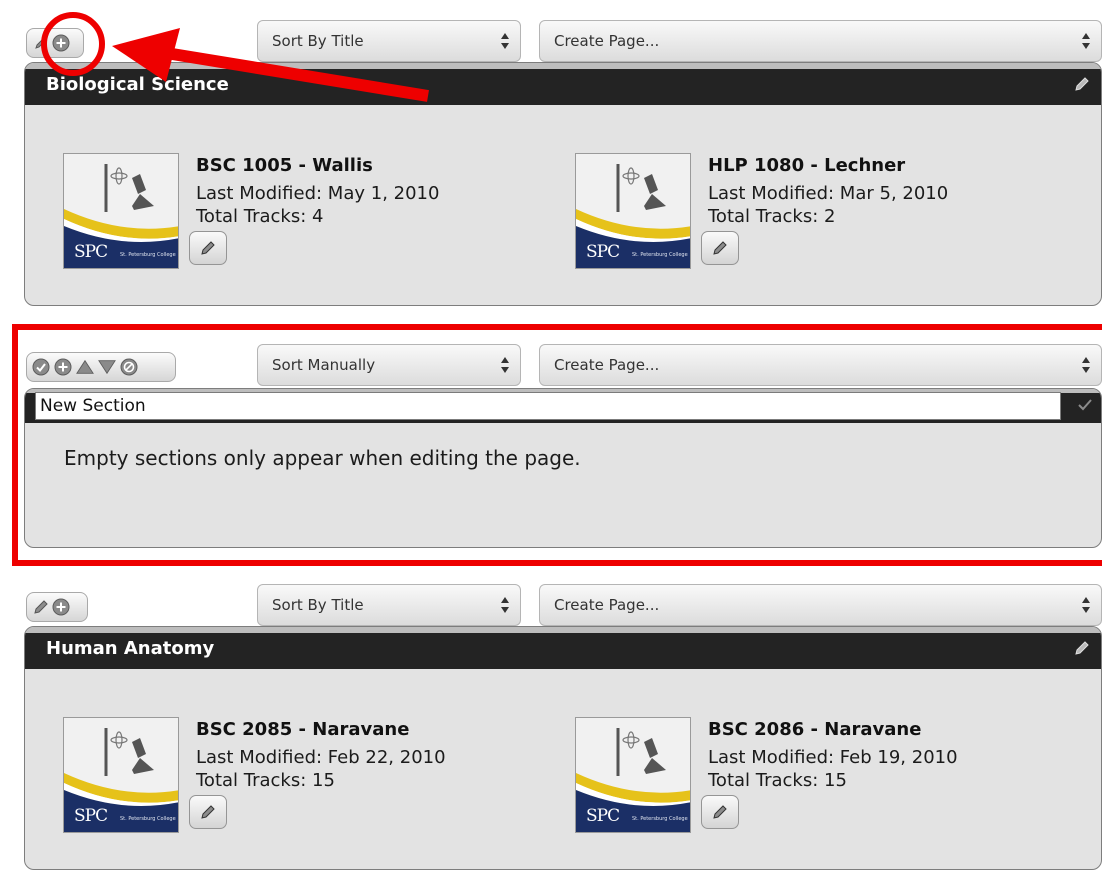 This screenshot has height=874, width=1102. I want to click on course-last-modified: Last Modified: Feb 19, 2010, so click(833, 757).